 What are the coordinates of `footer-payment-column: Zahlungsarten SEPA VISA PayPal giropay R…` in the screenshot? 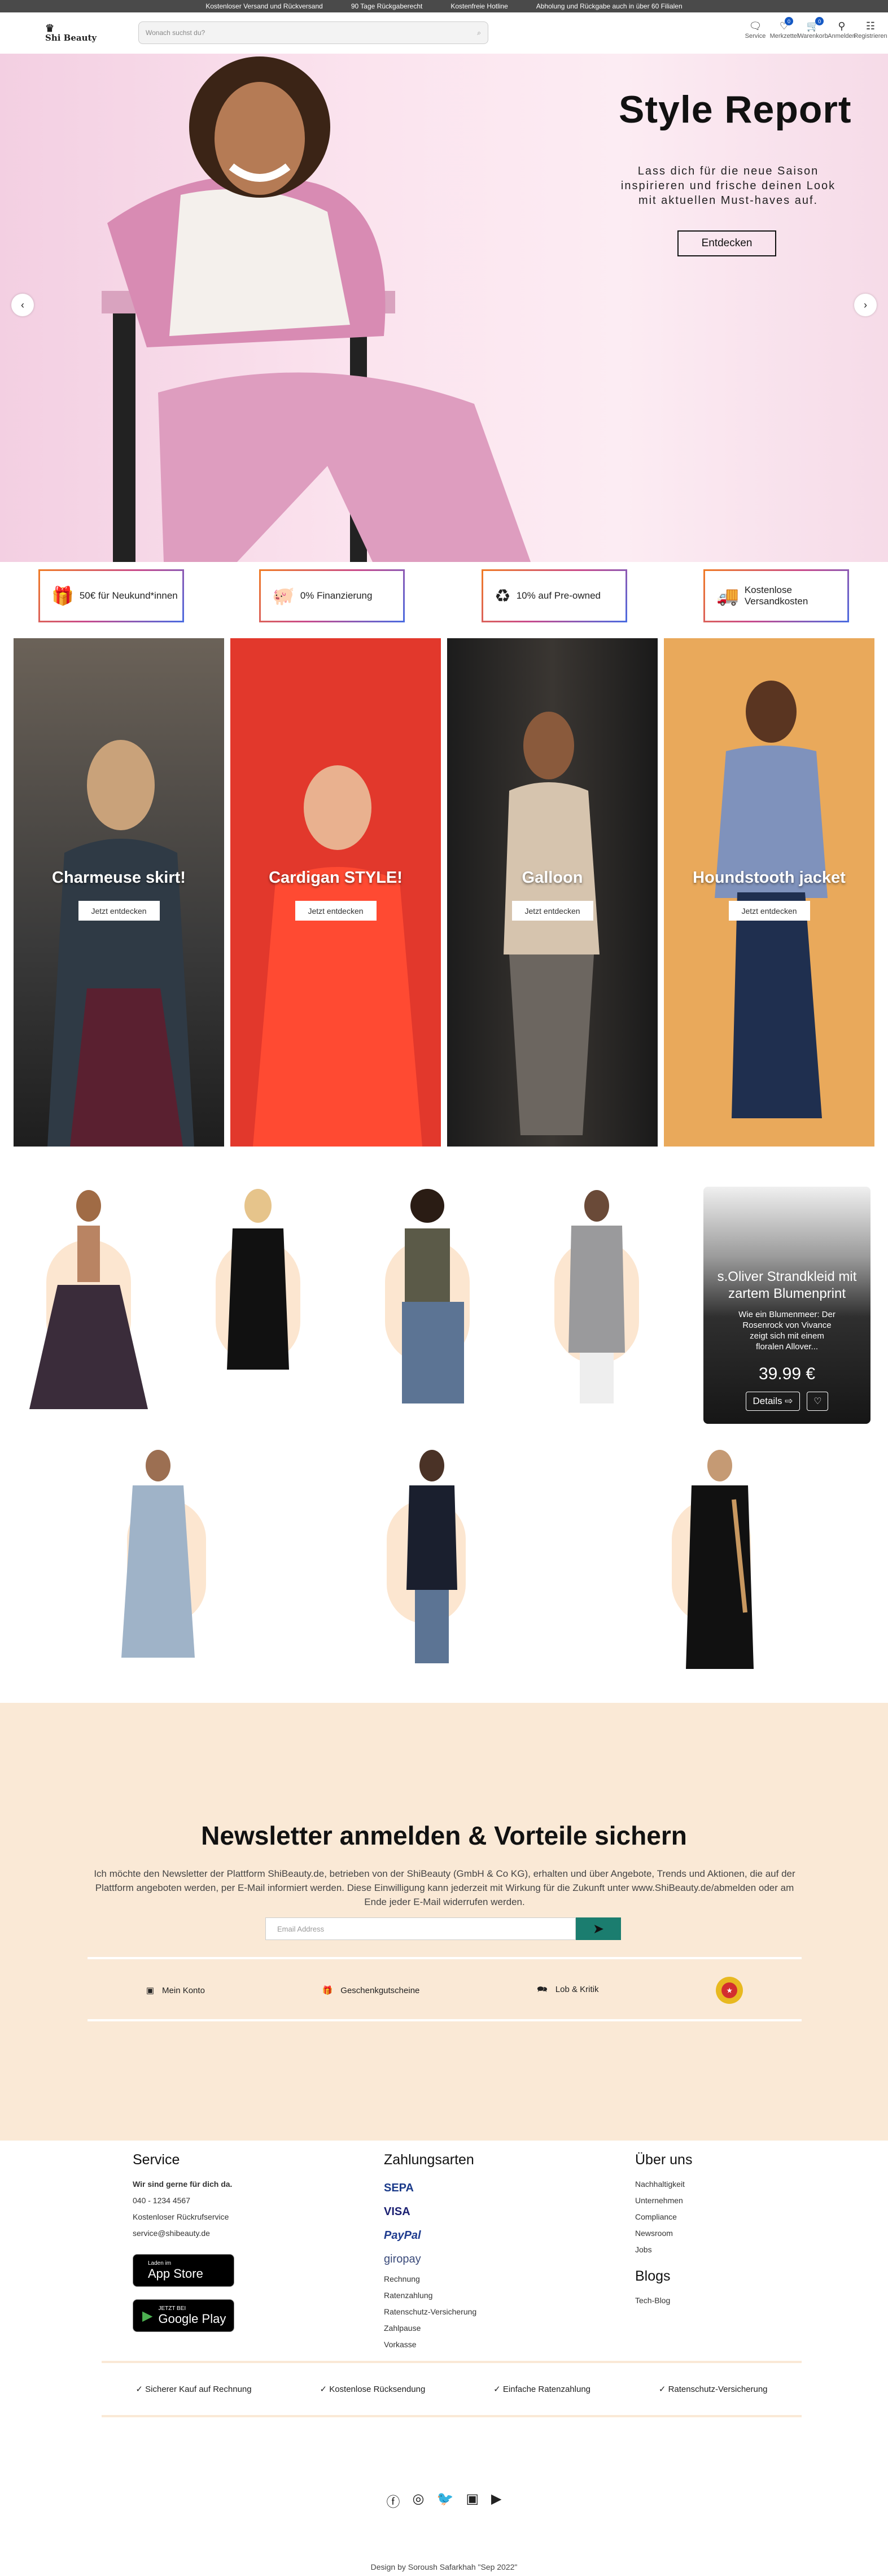 It's located at (430, 2252).